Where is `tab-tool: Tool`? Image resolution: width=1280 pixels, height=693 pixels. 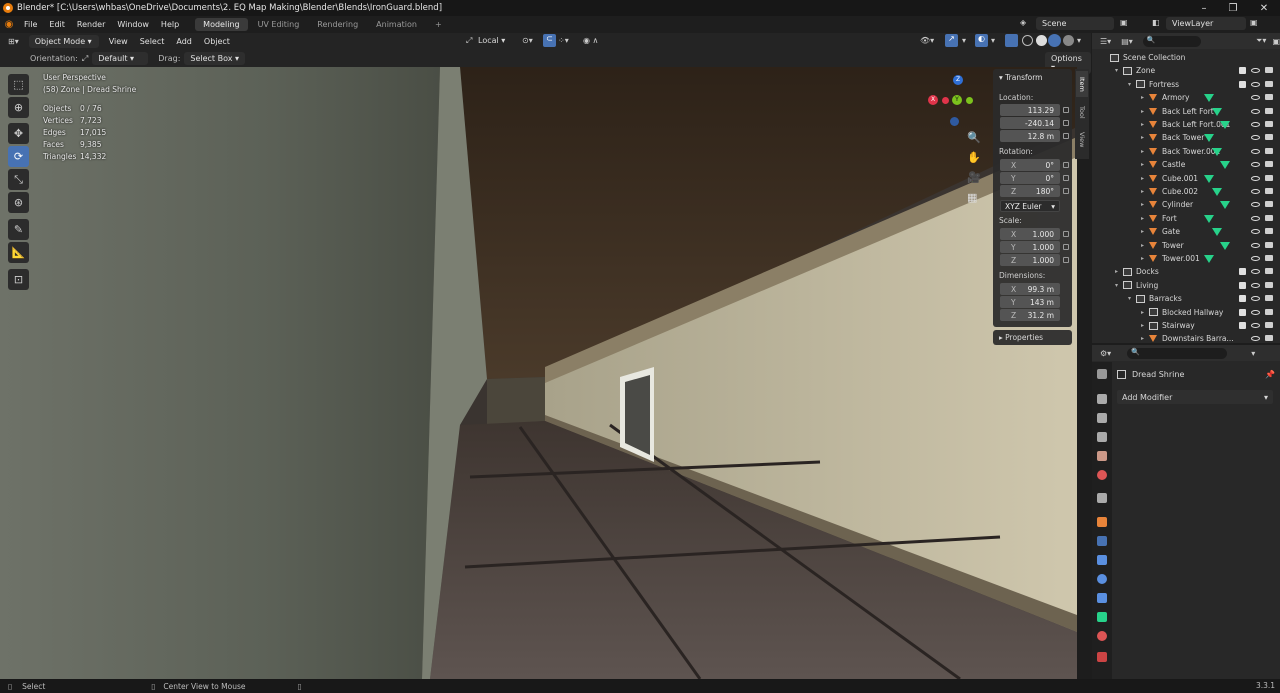 tab-tool: Tool is located at coordinates (1082, 112).